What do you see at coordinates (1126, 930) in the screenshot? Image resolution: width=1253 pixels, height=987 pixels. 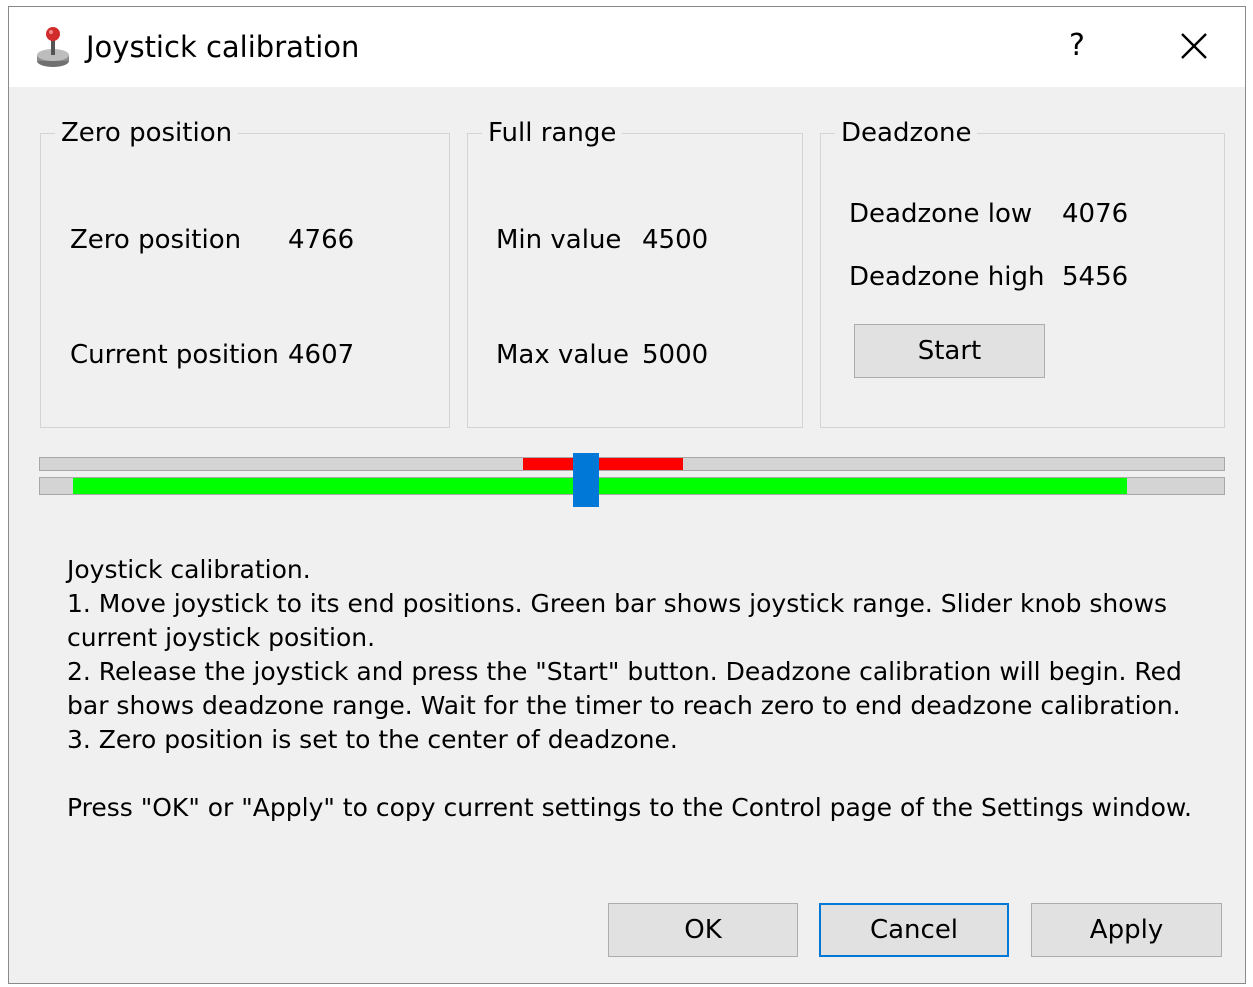 I see `apply-button: Apply` at bounding box center [1126, 930].